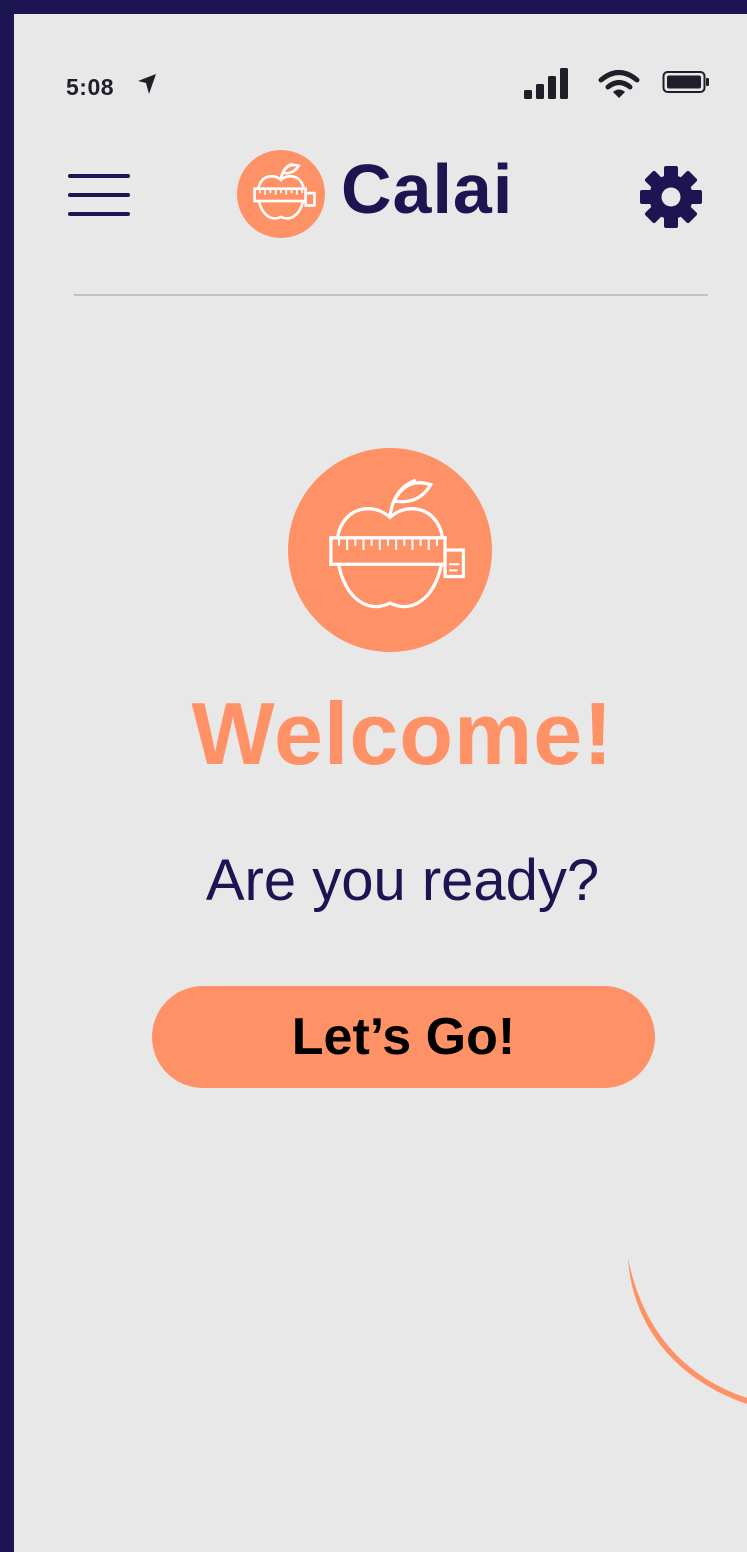 The width and height of the screenshot is (747, 1552). What do you see at coordinates (403, 1037) in the screenshot?
I see `lets-go-button: Let’s Go!` at bounding box center [403, 1037].